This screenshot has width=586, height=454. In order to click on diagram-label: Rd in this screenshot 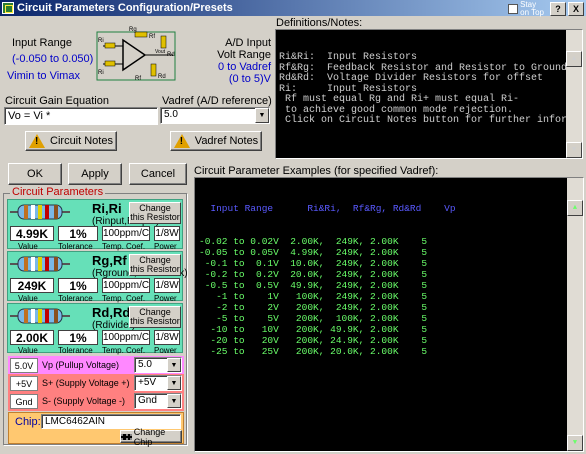, I will do `click(162, 77)`.